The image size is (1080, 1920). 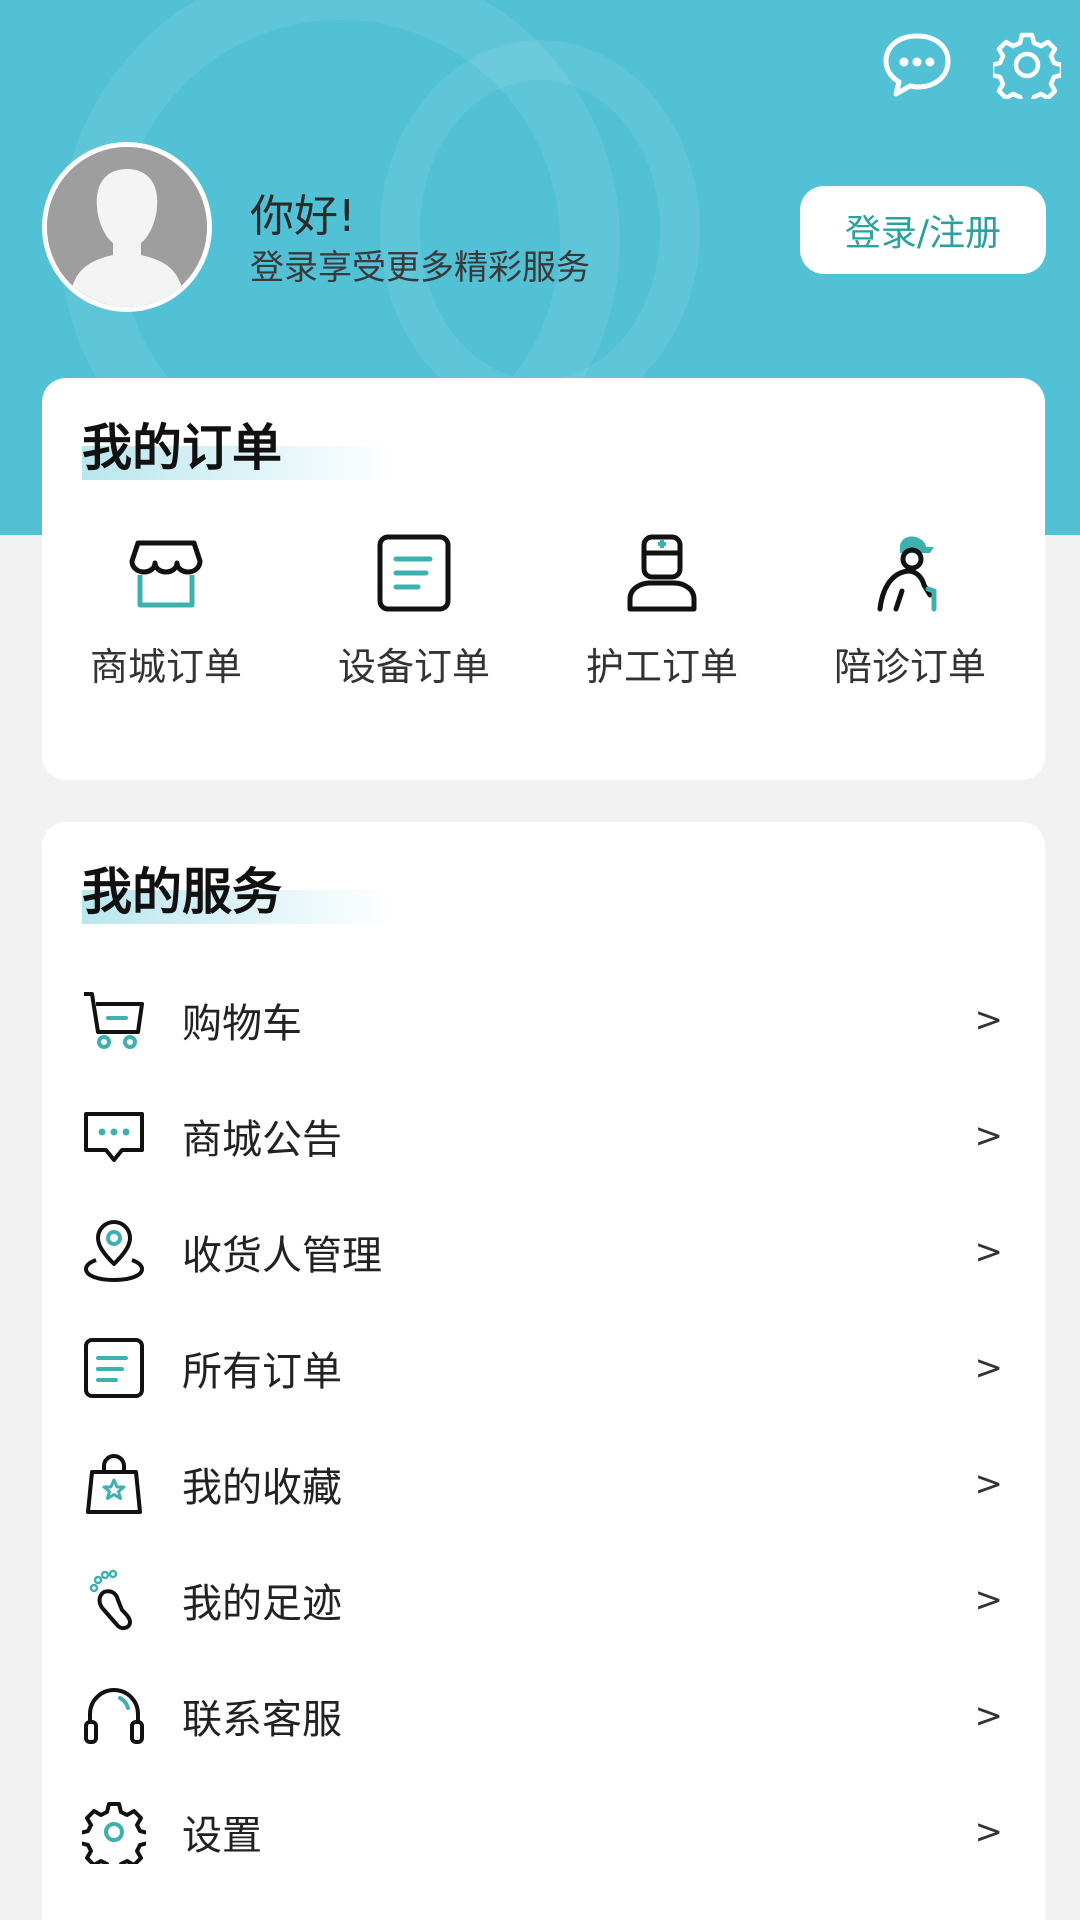 I want to click on order-item-device: 设备订单, so click(x=414, y=609).